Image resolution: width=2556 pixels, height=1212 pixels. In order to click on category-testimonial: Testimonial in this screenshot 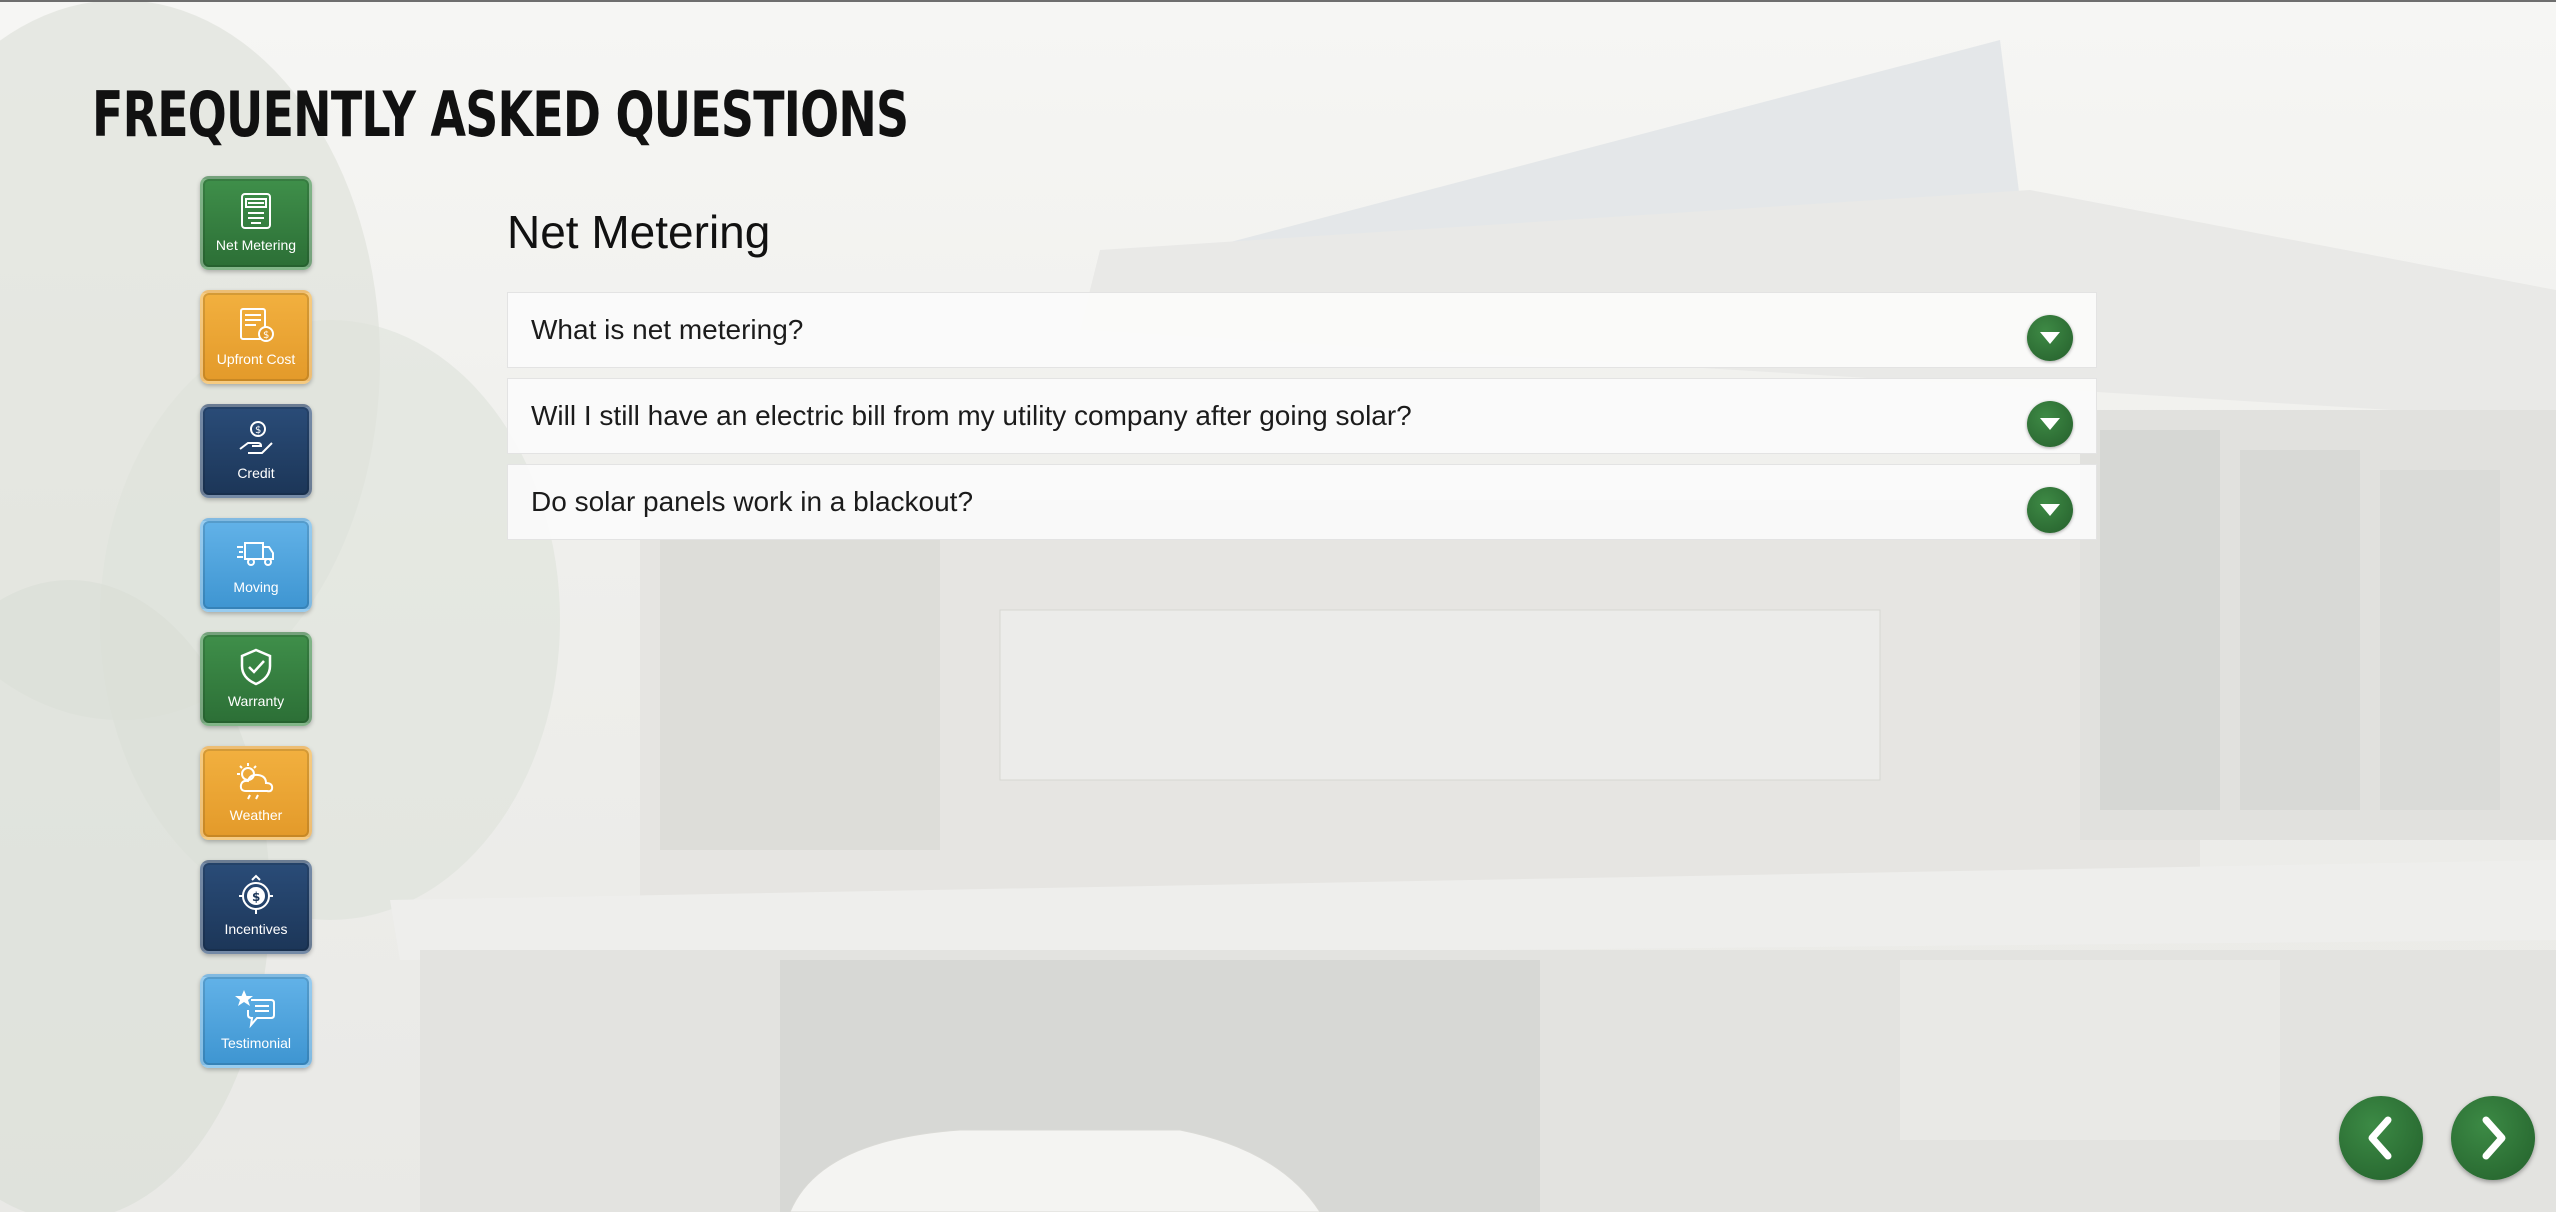, I will do `click(256, 1021)`.